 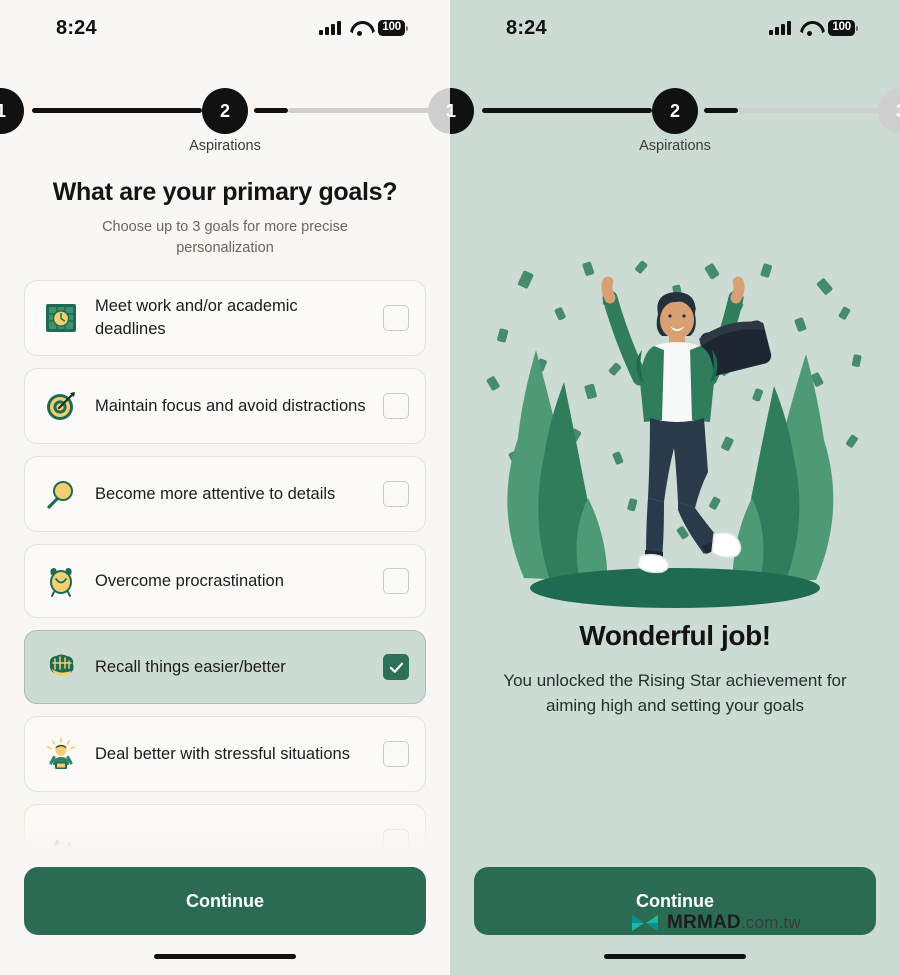 What do you see at coordinates (225, 28) in the screenshot?
I see `status-bar-left: 8:24 100` at bounding box center [225, 28].